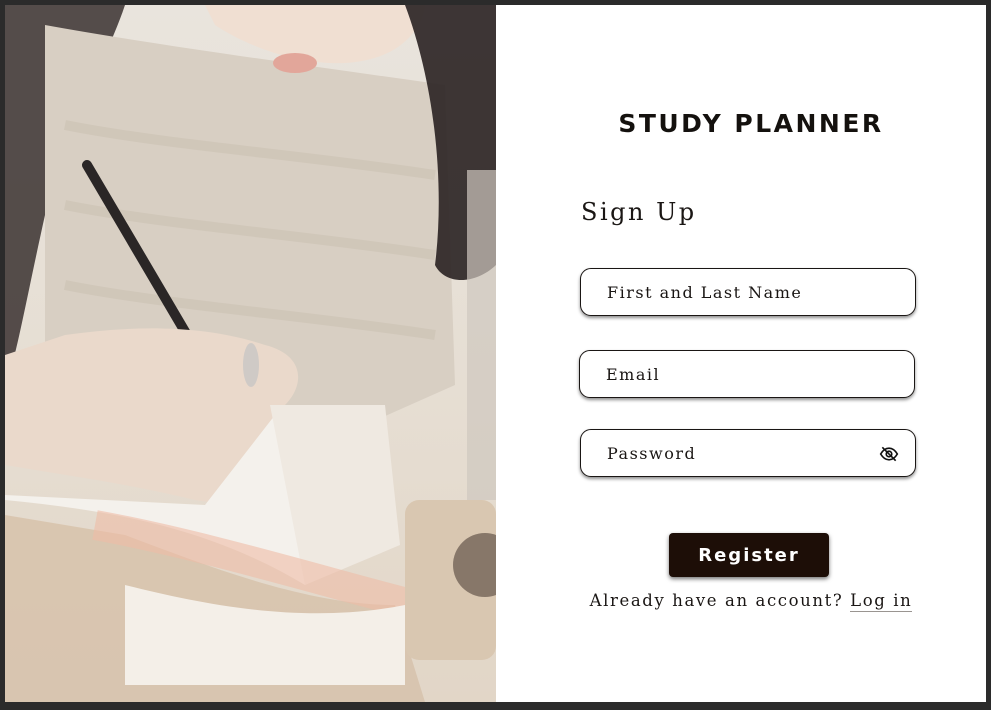  I want to click on password-field, so click(748, 453).